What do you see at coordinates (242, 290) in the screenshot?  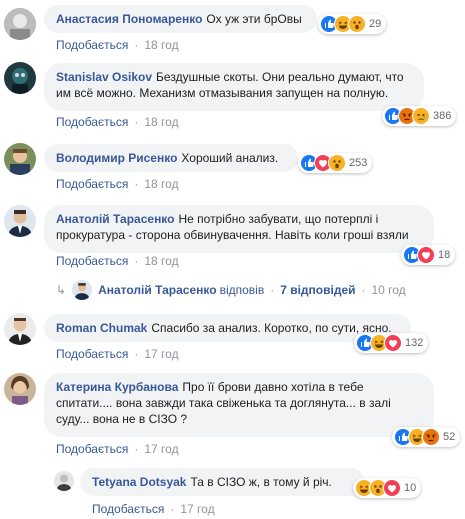 I see `replied-label: відповів` at bounding box center [242, 290].